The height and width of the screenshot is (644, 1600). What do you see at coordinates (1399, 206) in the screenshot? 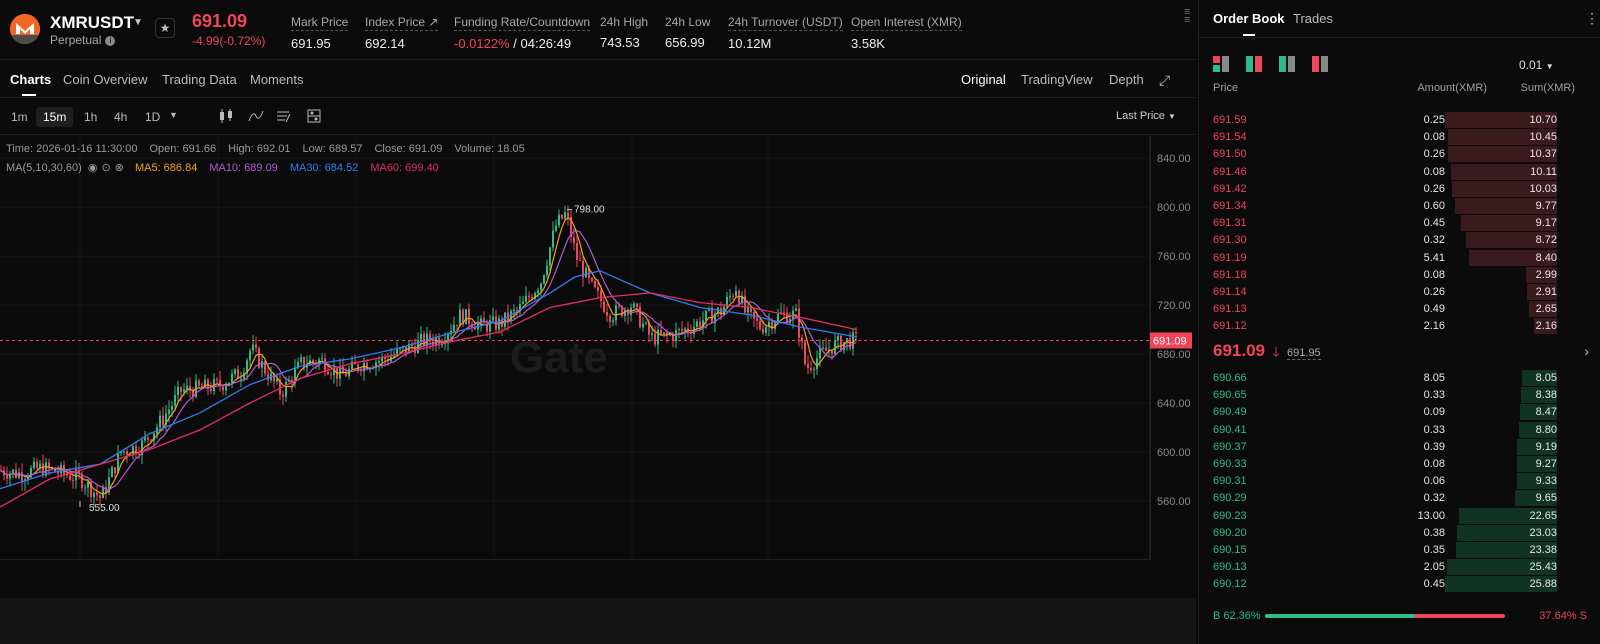
I see `ask-row: 691.34 0.60 9.77` at bounding box center [1399, 206].